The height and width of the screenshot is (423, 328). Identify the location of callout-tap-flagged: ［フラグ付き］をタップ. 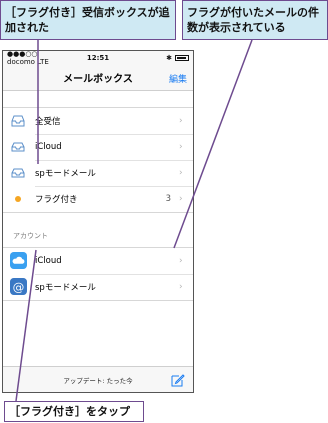
(74, 411).